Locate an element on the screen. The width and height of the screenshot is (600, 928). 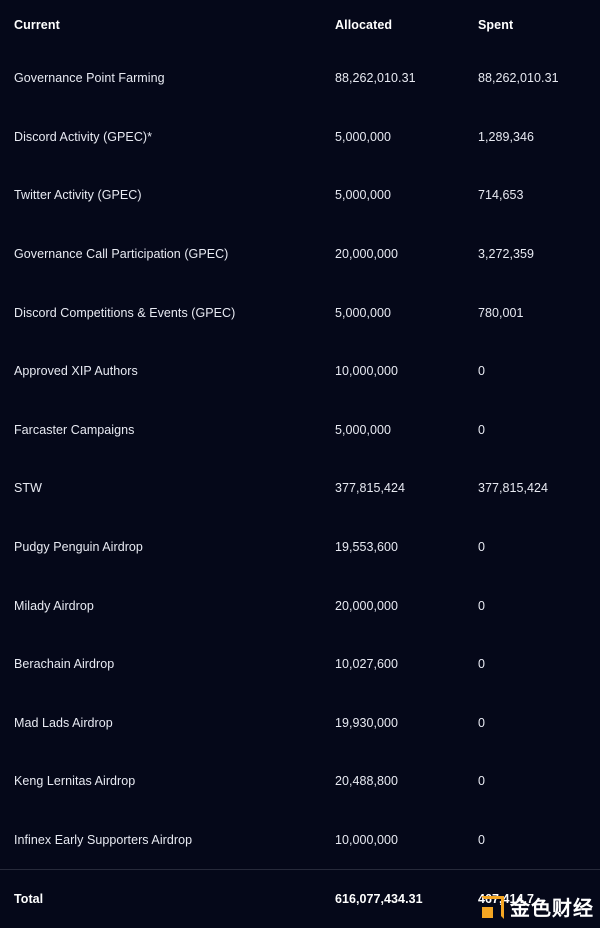
table-row: Pudgy Penguin Airdrop 19,553,600 0 is located at coordinates (300, 547).